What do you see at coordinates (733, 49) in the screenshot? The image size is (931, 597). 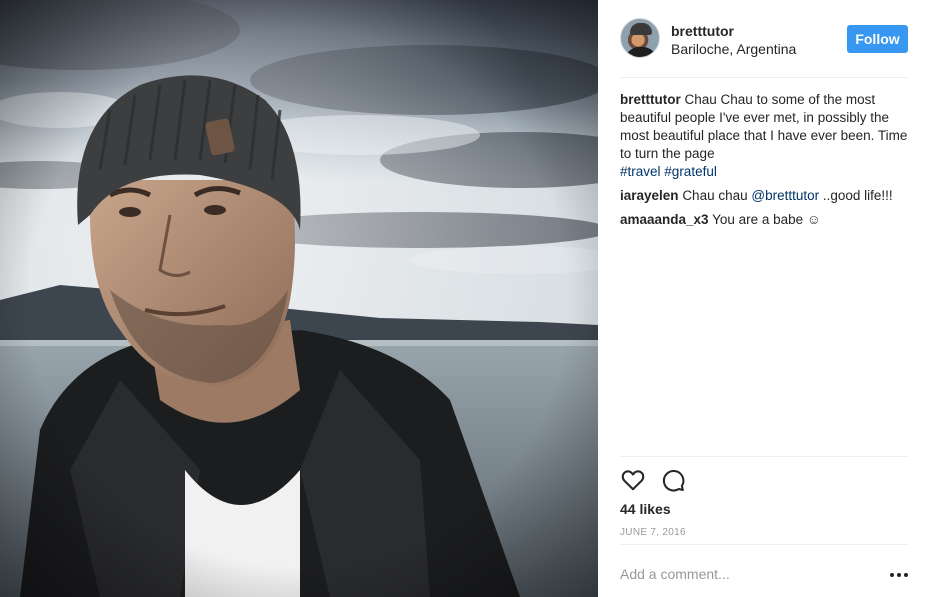 I see `location-link: Bariloche, Argentina` at bounding box center [733, 49].